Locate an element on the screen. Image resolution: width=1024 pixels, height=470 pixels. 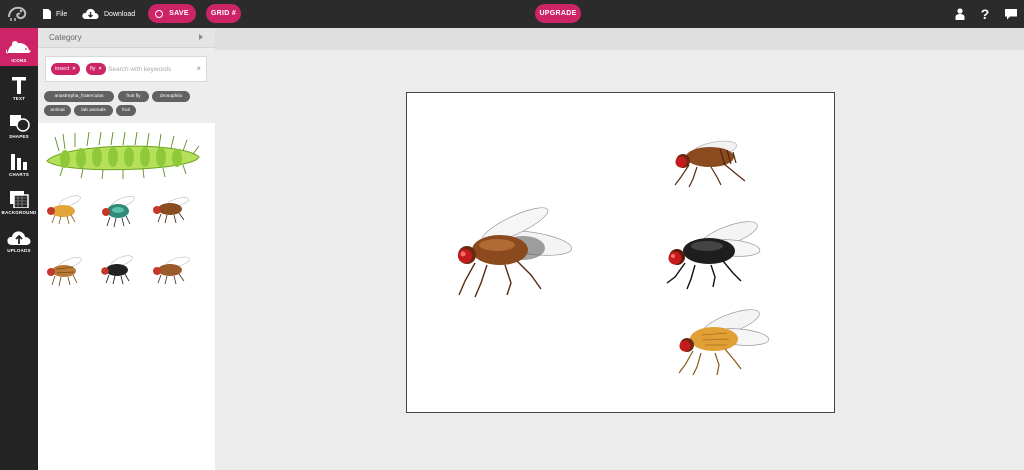
download-label: Download is located at coordinates (120, 14).